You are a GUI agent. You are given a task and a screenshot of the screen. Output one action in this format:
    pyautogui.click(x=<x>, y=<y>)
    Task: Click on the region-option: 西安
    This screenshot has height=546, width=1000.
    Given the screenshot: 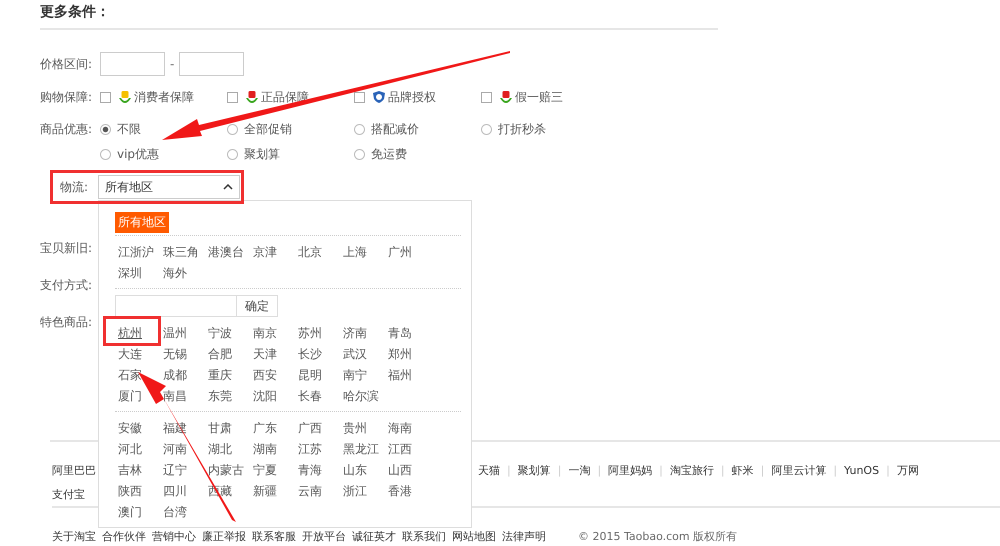 What is the action you would take?
    pyautogui.click(x=265, y=375)
    